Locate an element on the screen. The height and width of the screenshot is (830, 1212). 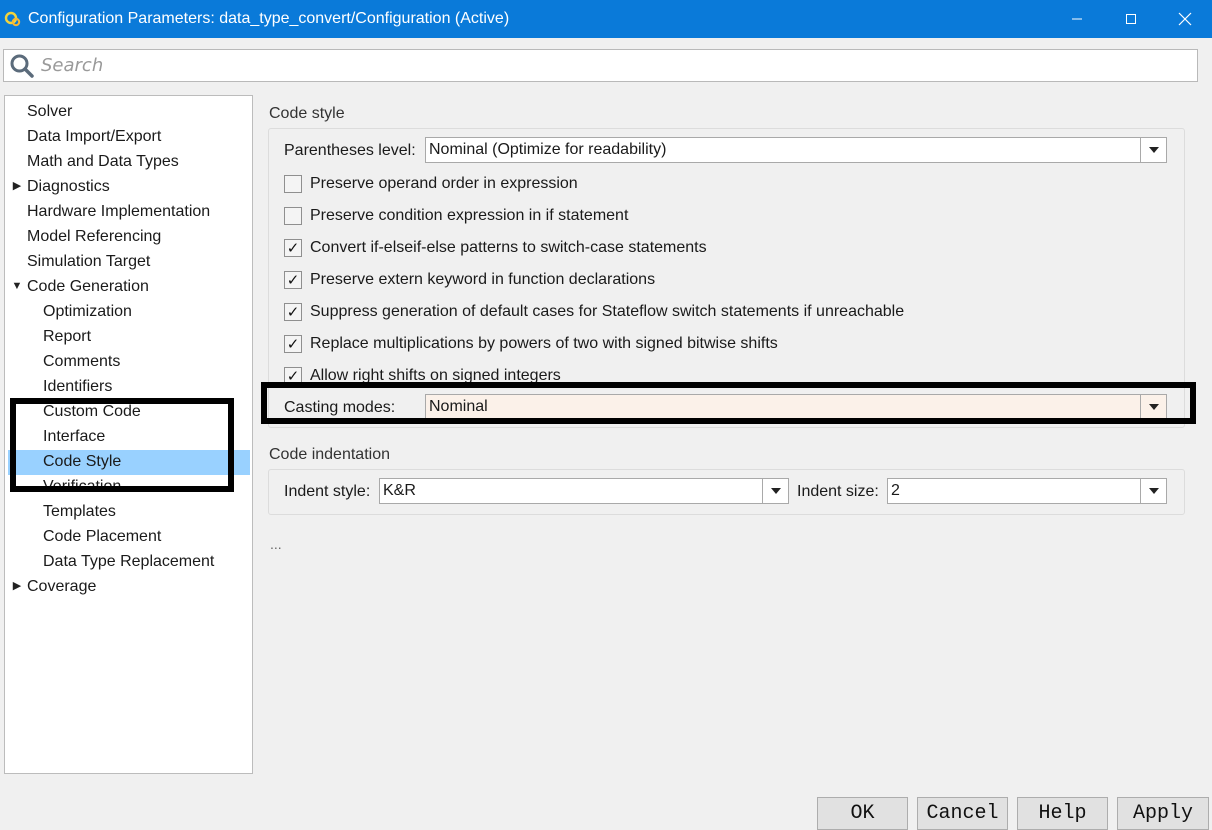
maximize-button is located at coordinates (1131, 19).